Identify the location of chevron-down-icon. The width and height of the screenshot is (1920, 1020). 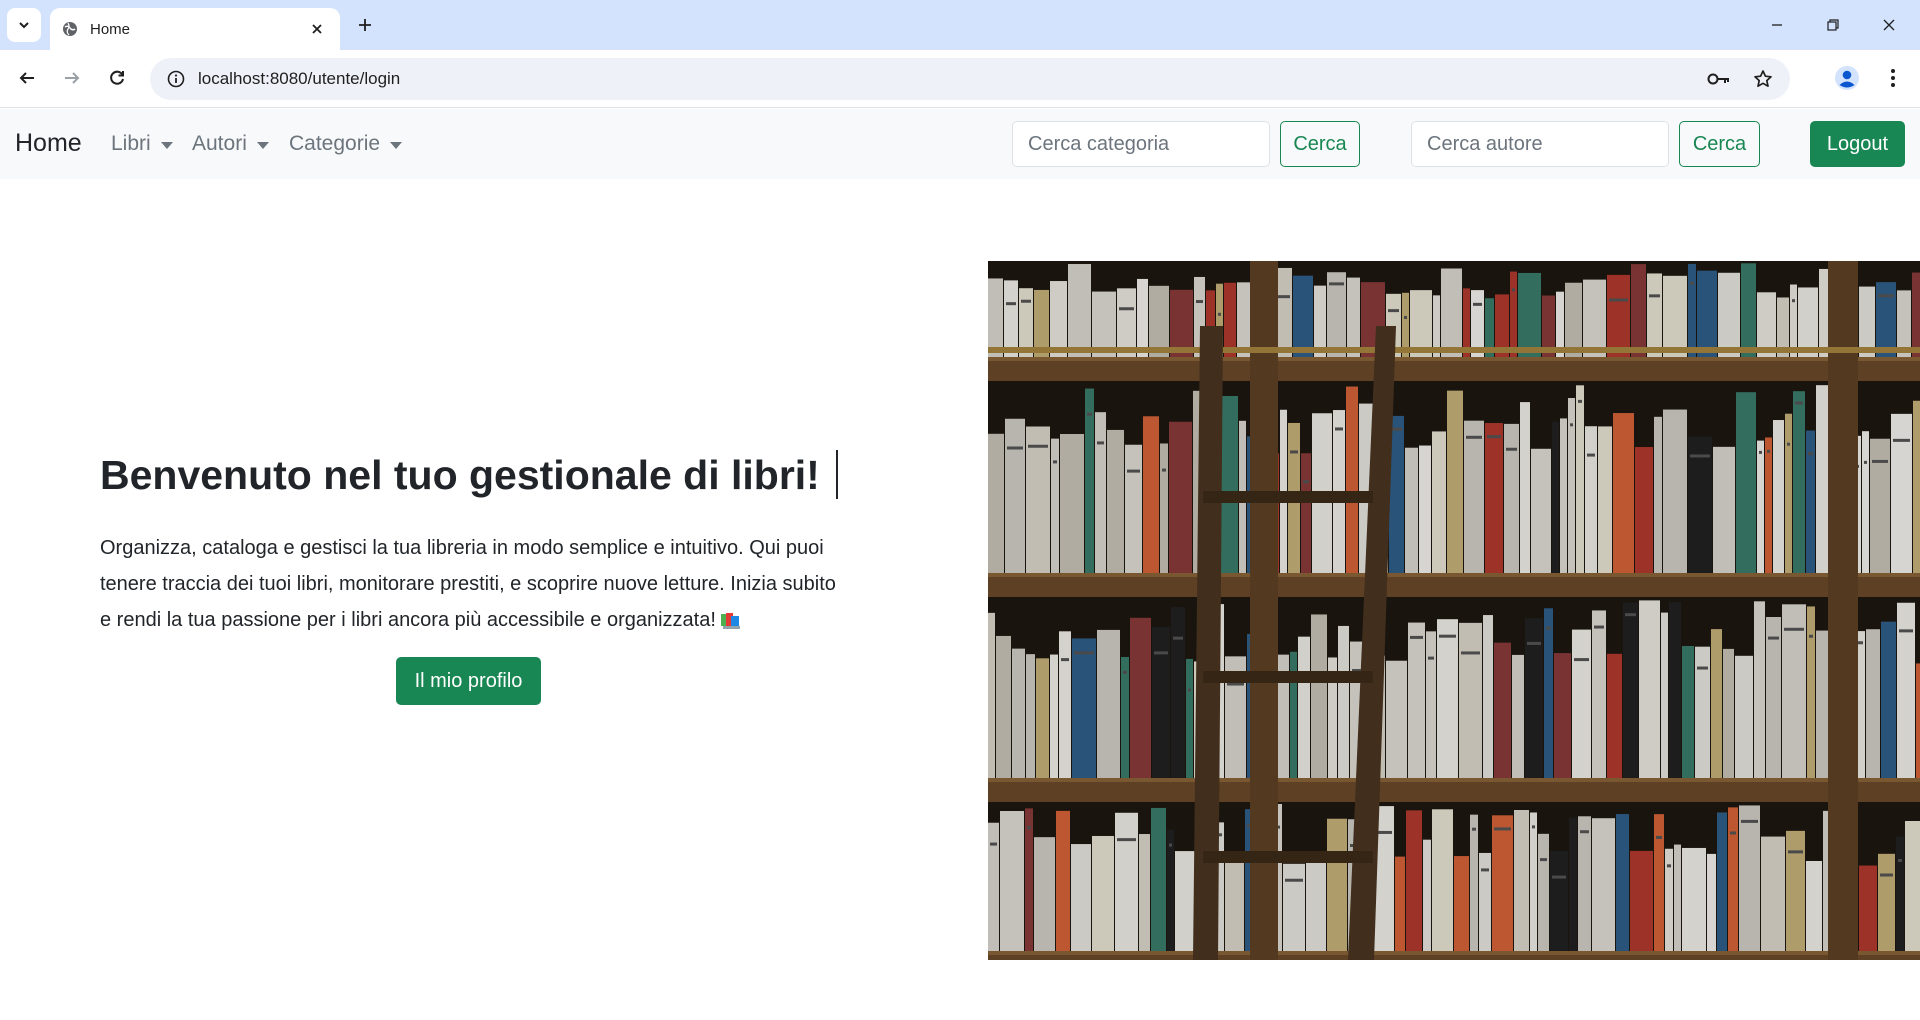
(24, 25).